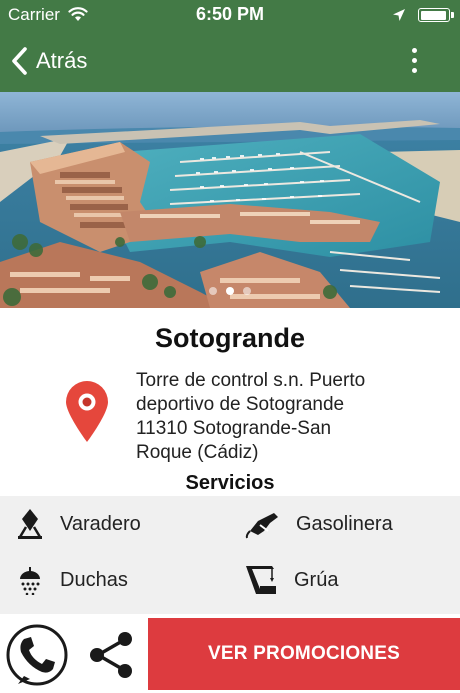  What do you see at coordinates (261, 526) in the screenshot?
I see `fuel-nozzle-icon` at bounding box center [261, 526].